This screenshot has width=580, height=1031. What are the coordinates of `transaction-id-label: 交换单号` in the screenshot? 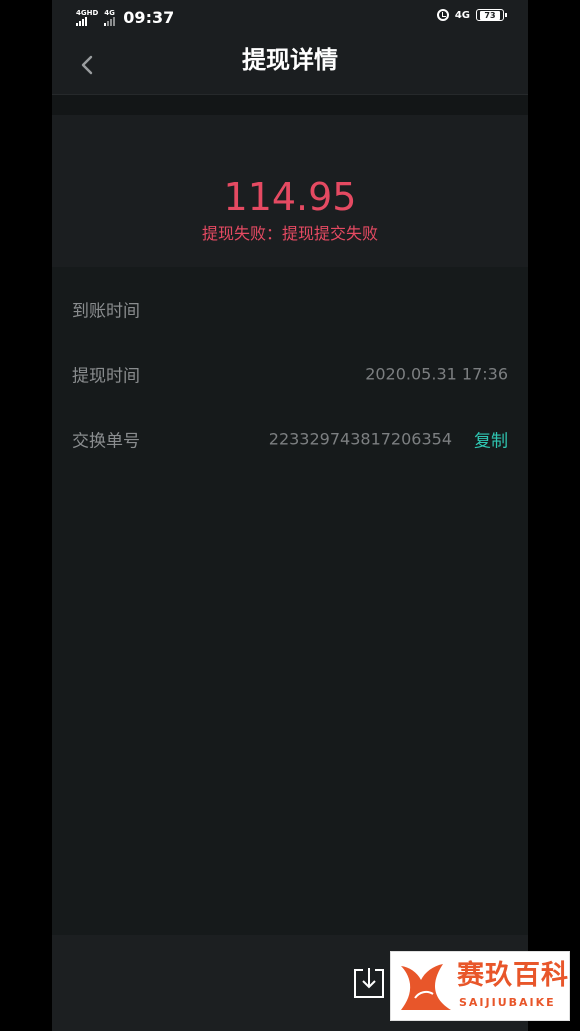 It's located at (106, 441).